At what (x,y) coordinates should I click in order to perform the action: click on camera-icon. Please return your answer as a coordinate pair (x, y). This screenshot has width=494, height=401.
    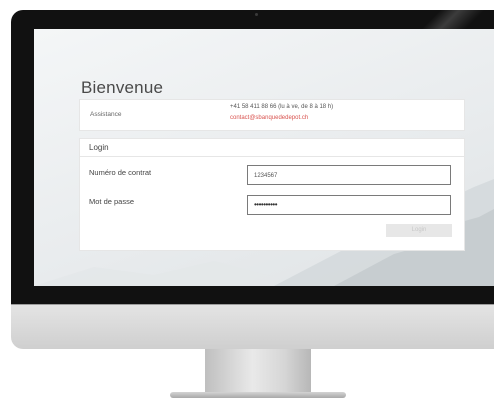
    Looking at the image, I should click on (256, 14).